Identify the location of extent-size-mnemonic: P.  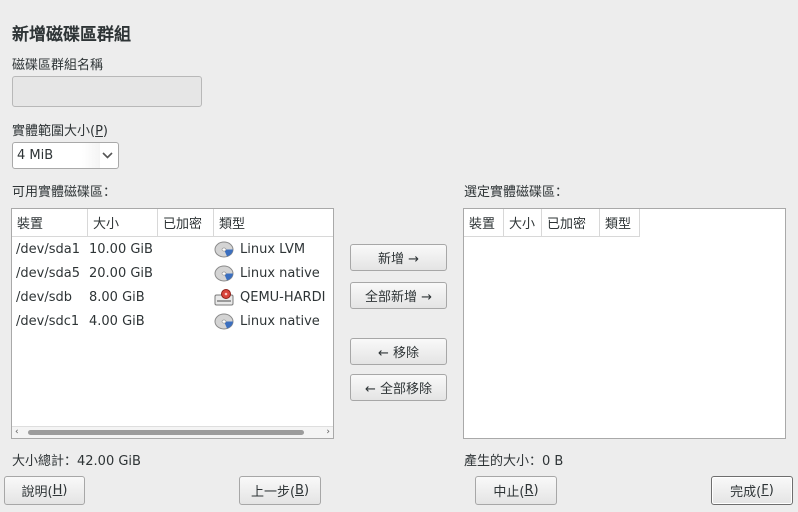
(99, 131).